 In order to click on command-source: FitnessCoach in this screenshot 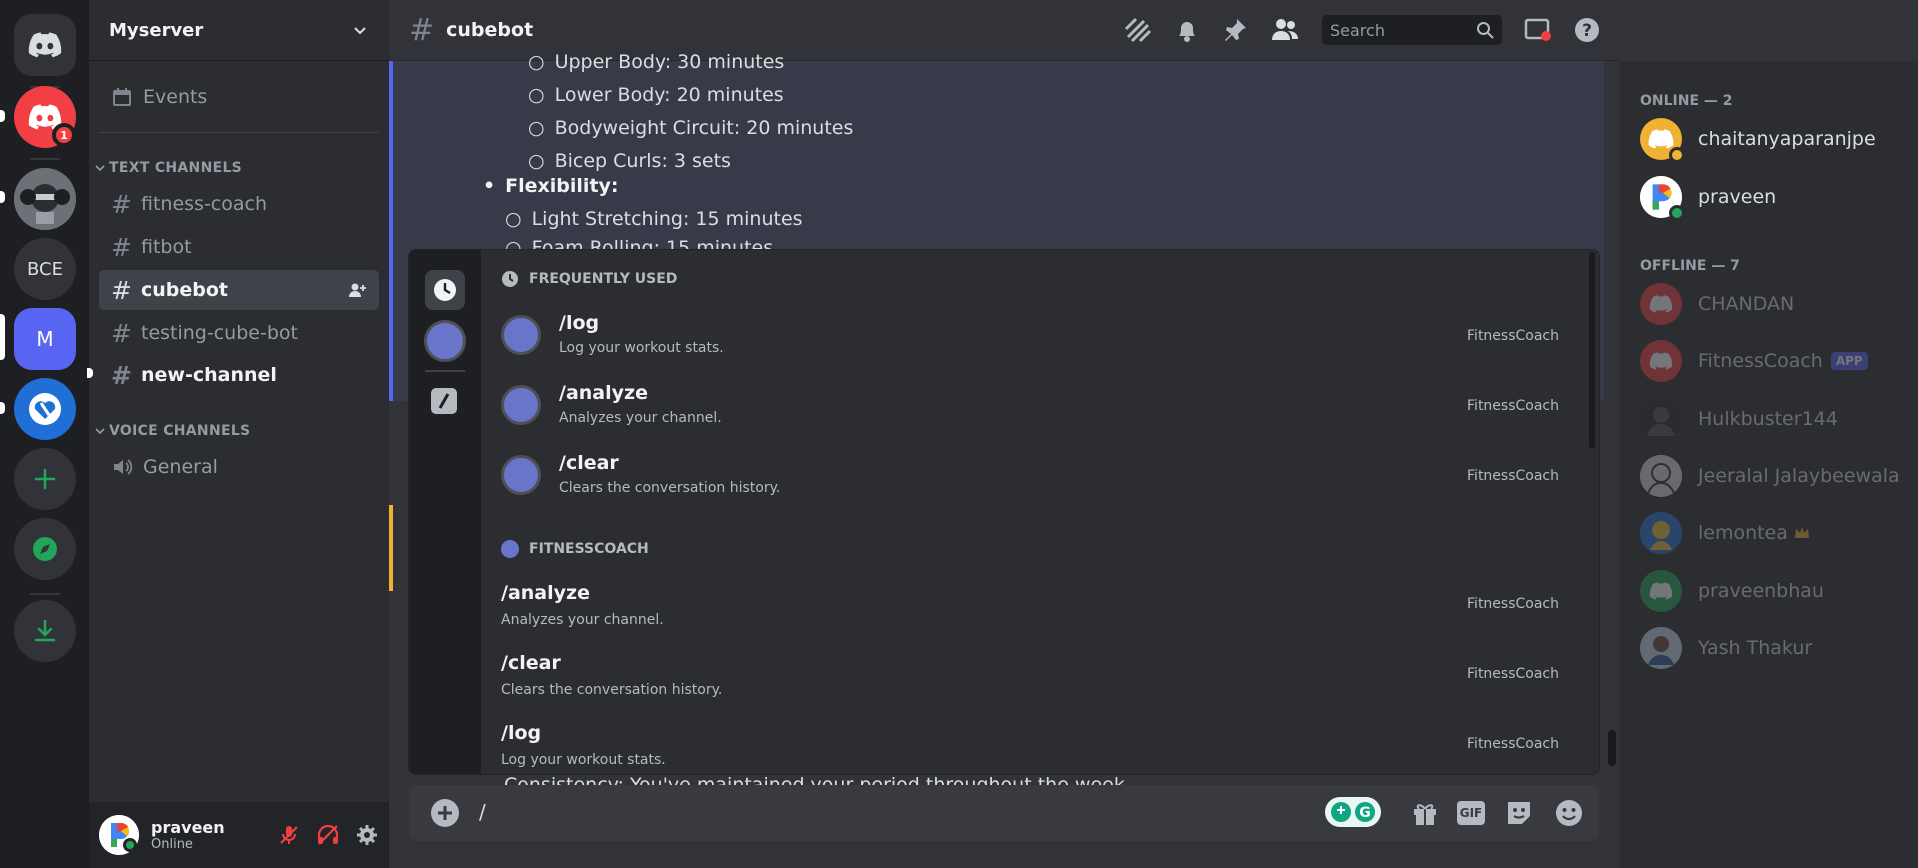, I will do `click(1513, 336)`.